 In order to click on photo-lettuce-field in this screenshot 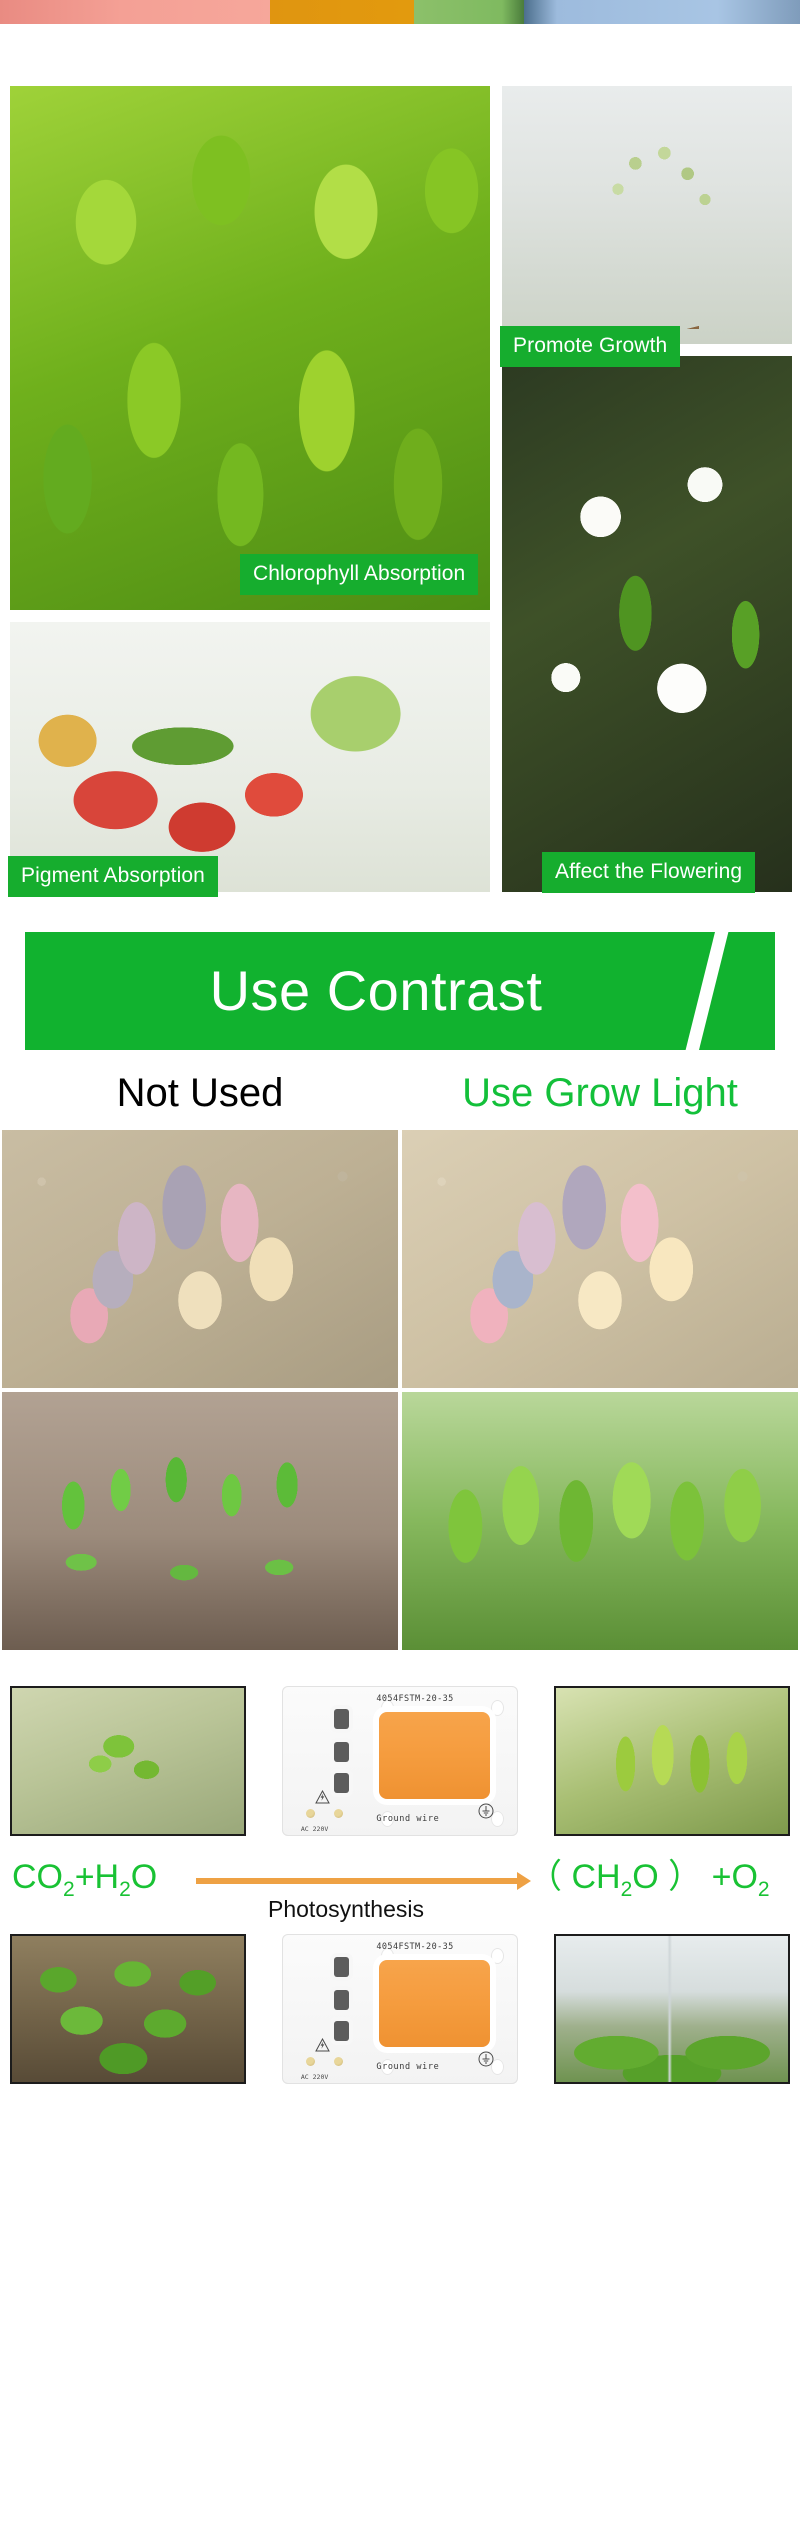, I will do `click(128, 2009)`.